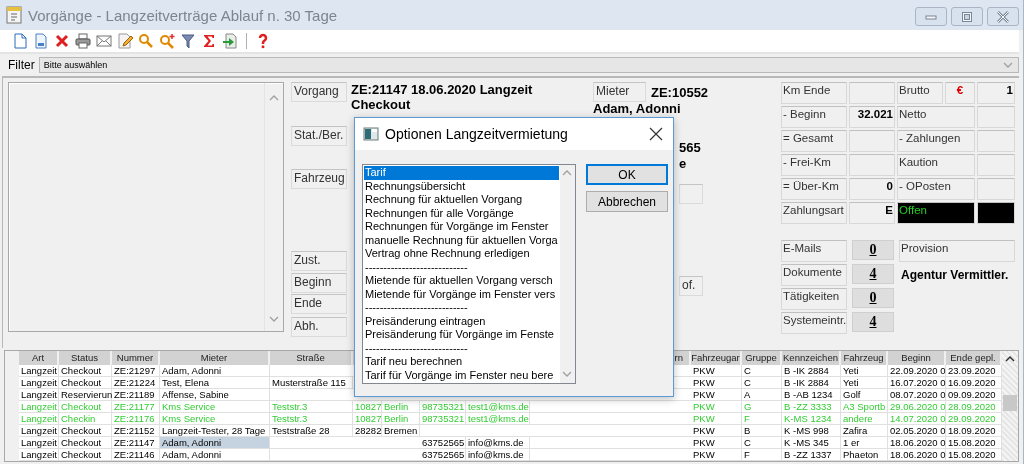  What do you see at coordinates (461, 375) in the screenshot?
I see `list-item: Tarif für Vorgänge im Fenster neu bere` at bounding box center [461, 375].